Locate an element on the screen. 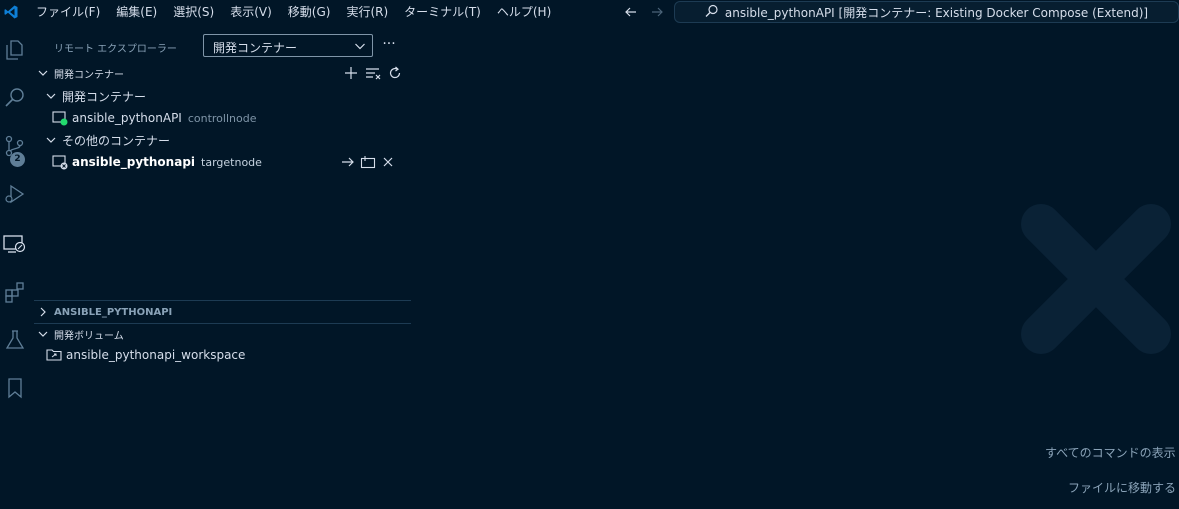 This screenshot has height=509, width=1179. menu-run: 実行(R) is located at coordinates (367, 12).